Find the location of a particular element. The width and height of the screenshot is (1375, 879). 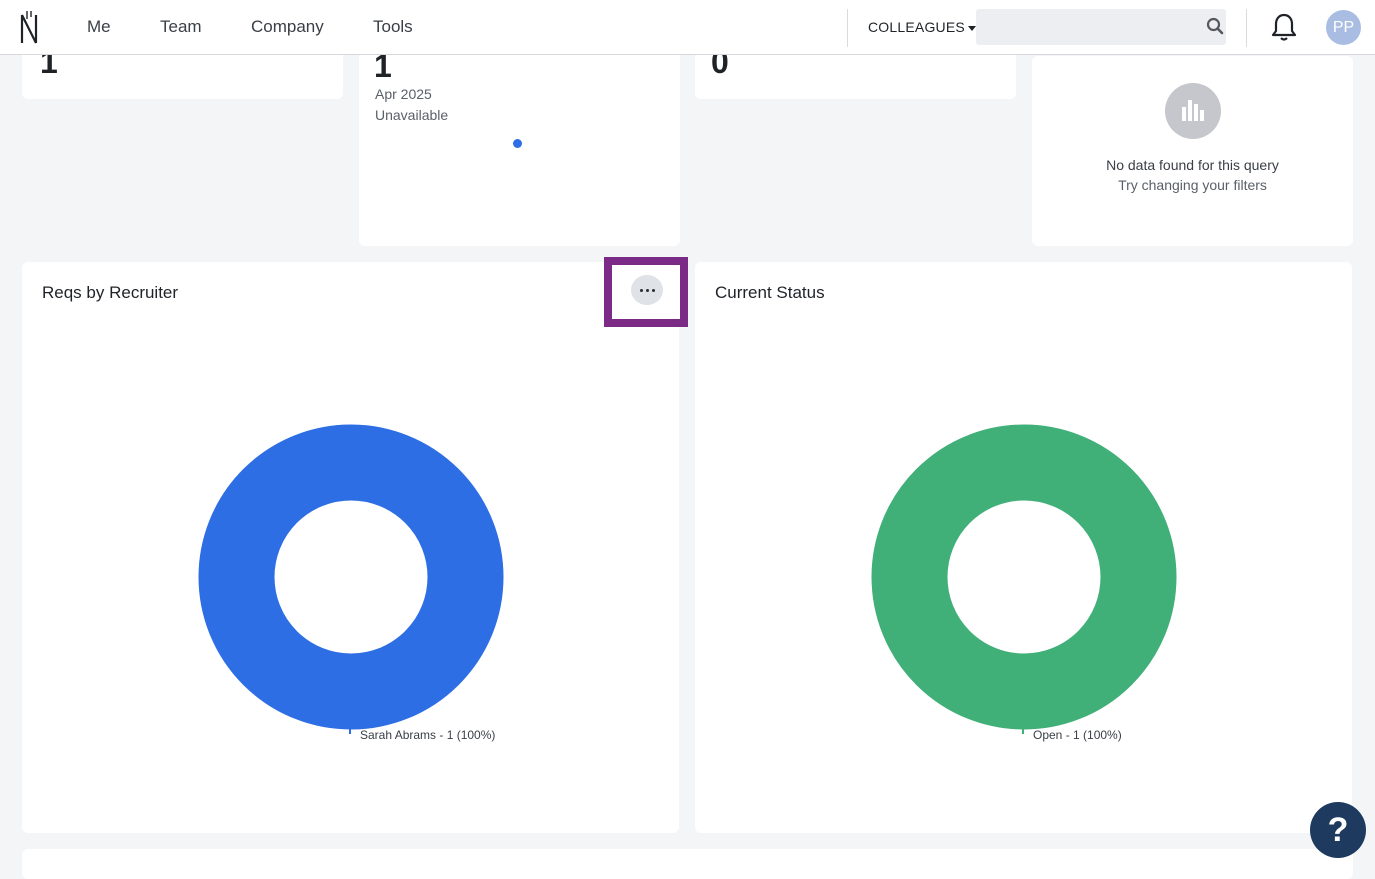

top-navbar: Me Team Company Tools COLLEAGUES PP is located at coordinates (687, 27).